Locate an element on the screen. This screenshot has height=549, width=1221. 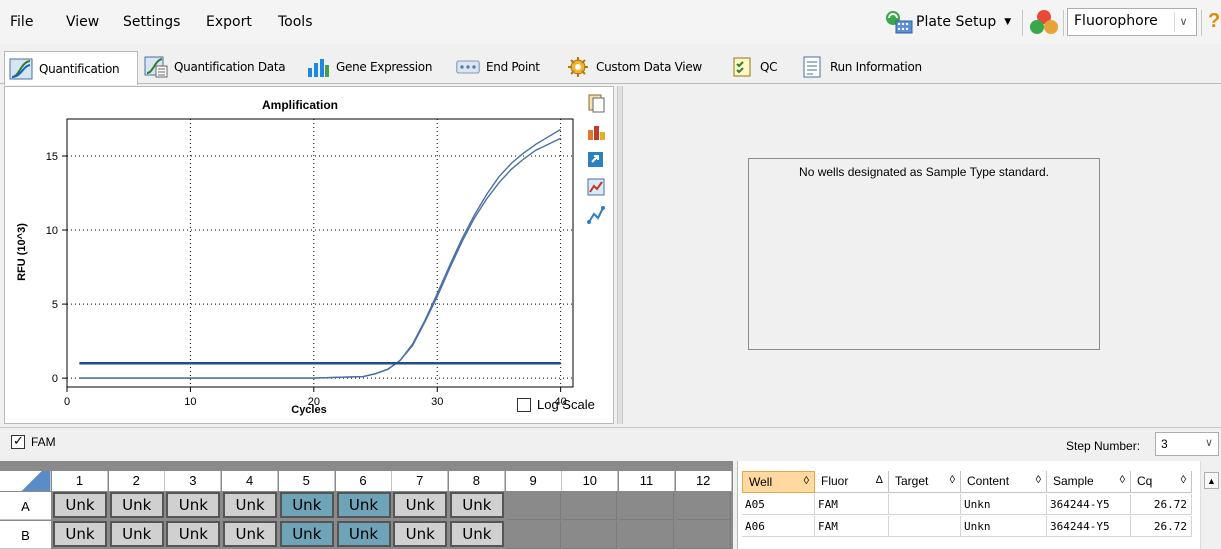
table-header-well: Well ◊ is located at coordinates (778, 482).